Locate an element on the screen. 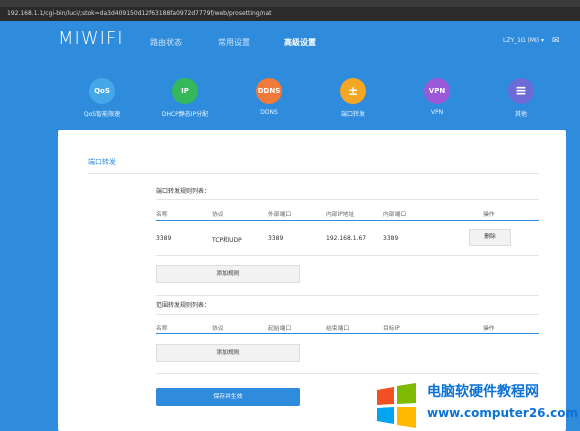  browser-top-strip is located at coordinates (290, 3).